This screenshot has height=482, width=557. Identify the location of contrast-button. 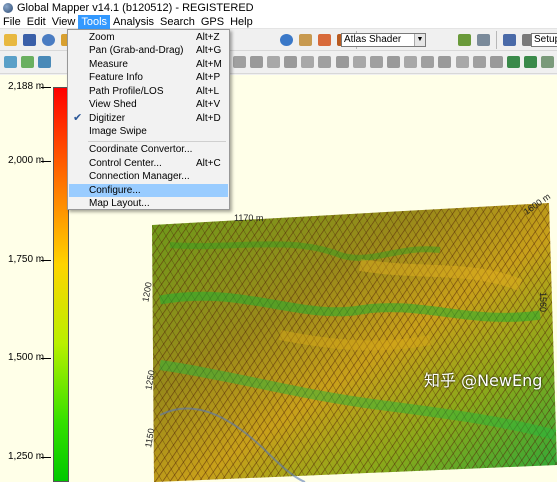
(484, 40).